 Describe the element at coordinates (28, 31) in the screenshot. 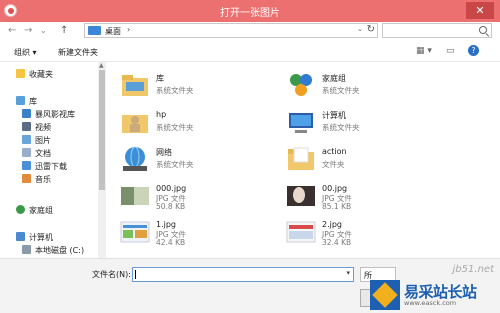

I see `forward-button: →` at that location.